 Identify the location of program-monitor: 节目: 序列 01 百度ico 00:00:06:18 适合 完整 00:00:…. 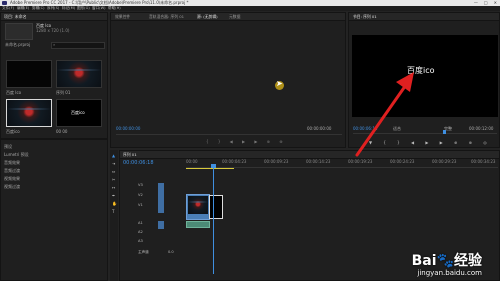
(424, 80).